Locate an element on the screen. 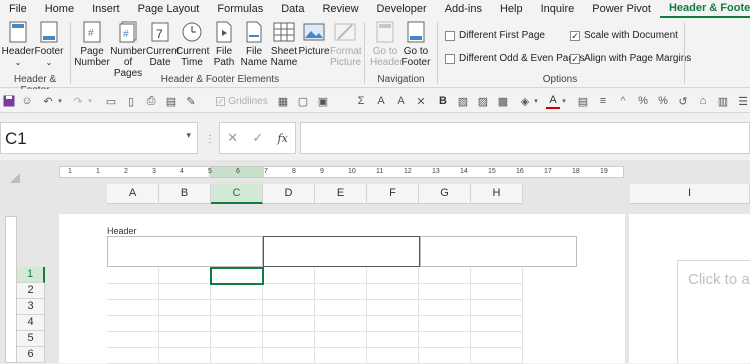  name-box: C1 ▾ is located at coordinates (99, 138).